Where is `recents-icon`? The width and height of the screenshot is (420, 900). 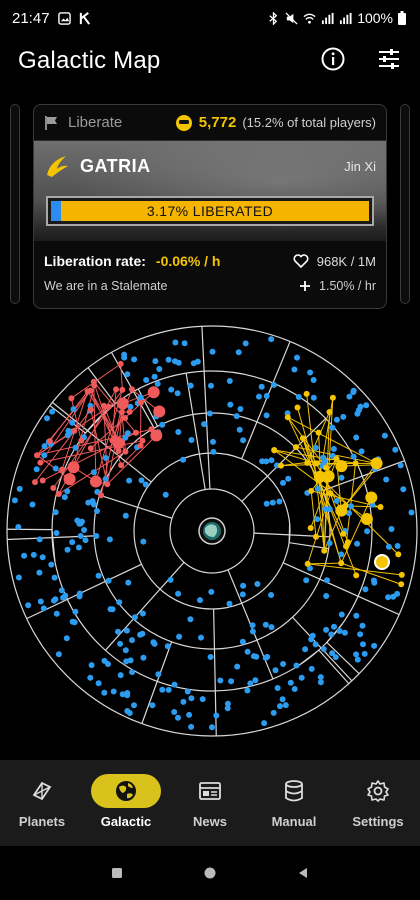
recents-icon is located at coordinates (117, 873).